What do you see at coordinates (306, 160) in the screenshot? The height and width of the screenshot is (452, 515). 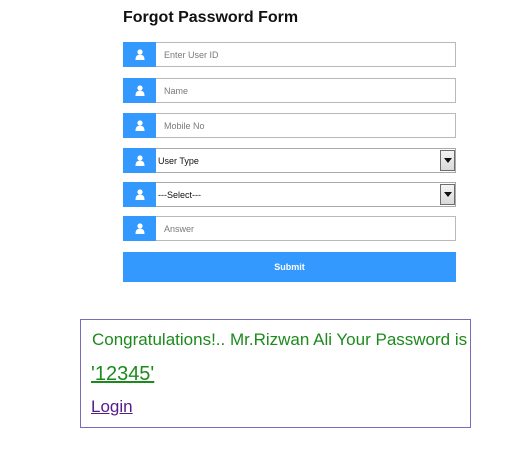 I see `user-type-select: User Type` at bounding box center [306, 160].